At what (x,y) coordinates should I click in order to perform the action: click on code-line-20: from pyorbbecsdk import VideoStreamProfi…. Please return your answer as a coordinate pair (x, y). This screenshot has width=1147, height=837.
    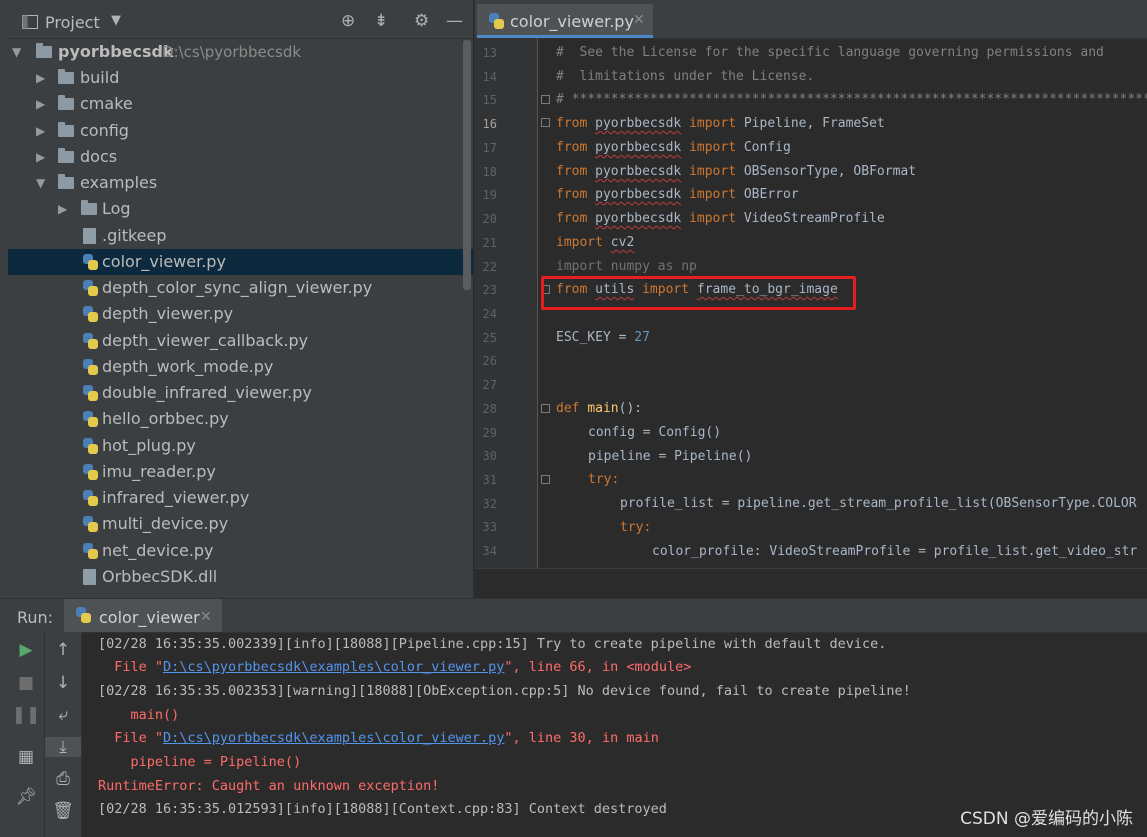
    Looking at the image, I should click on (720, 218).